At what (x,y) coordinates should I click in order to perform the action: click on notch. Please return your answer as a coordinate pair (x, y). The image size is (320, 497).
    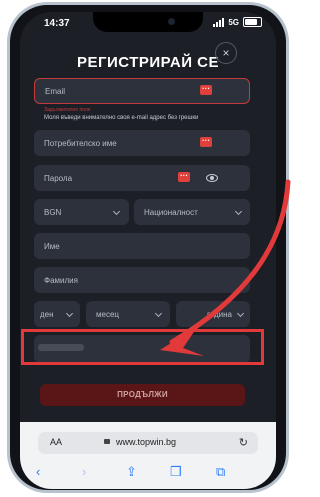
    Looking at the image, I should click on (148, 22).